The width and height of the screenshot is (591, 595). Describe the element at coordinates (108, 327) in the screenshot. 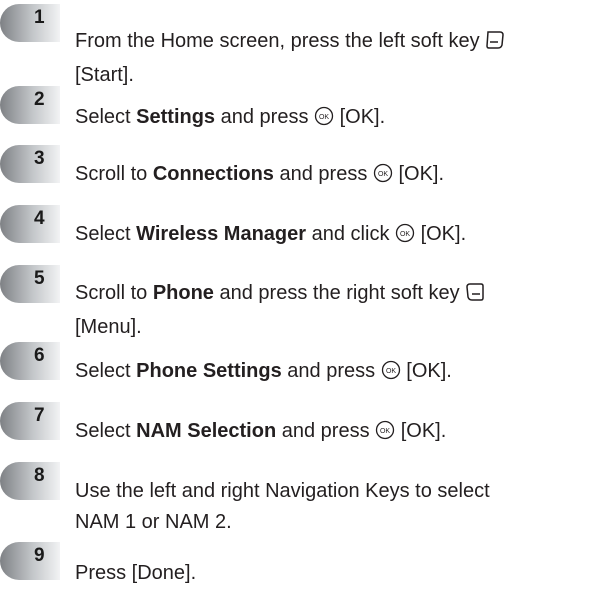

I see `step-text-part: [Menu].` at that location.